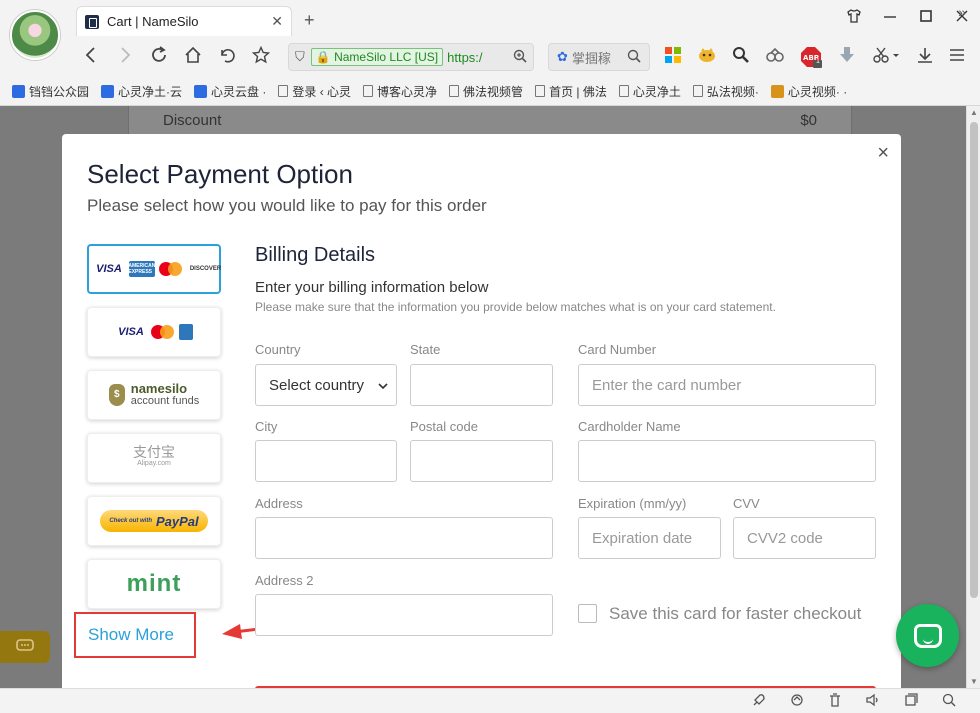  I want to click on page-scrollbar: ▲ ▼, so click(973, 397).